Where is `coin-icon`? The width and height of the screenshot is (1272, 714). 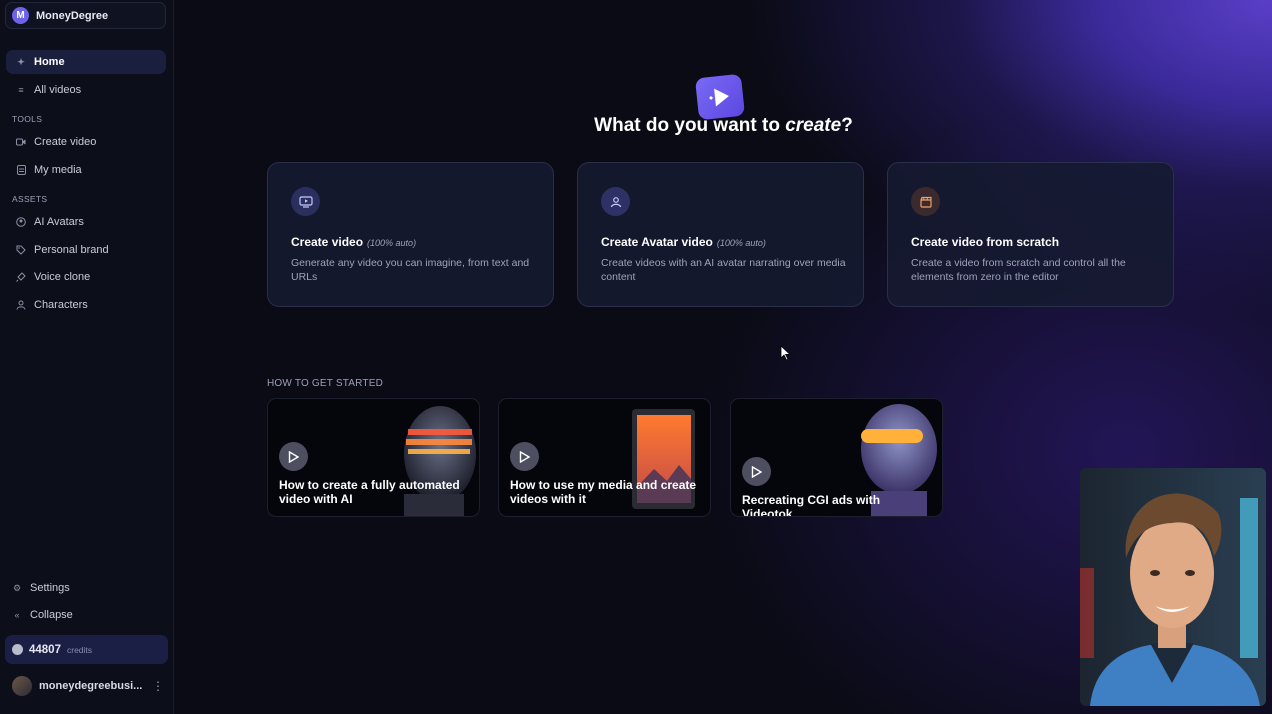
coin-icon is located at coordinates (17, 649).